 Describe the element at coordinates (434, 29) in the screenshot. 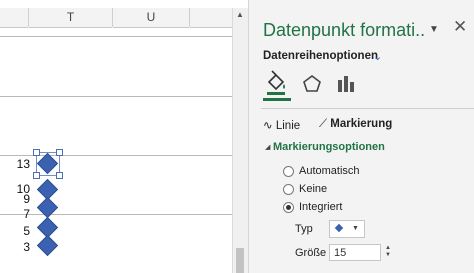

I see `pane-options-chevron-down-icon: ▼` at that location.